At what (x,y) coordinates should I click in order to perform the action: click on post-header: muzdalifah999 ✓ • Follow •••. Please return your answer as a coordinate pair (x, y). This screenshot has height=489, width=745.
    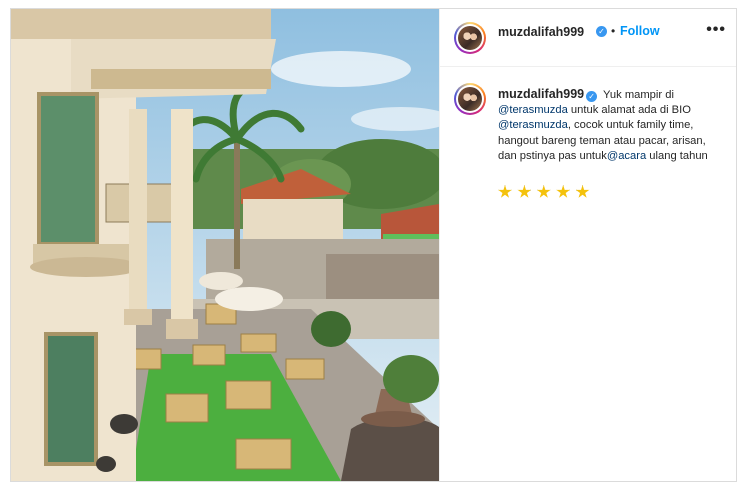
    Looking at the image, I should click on (588, 38).